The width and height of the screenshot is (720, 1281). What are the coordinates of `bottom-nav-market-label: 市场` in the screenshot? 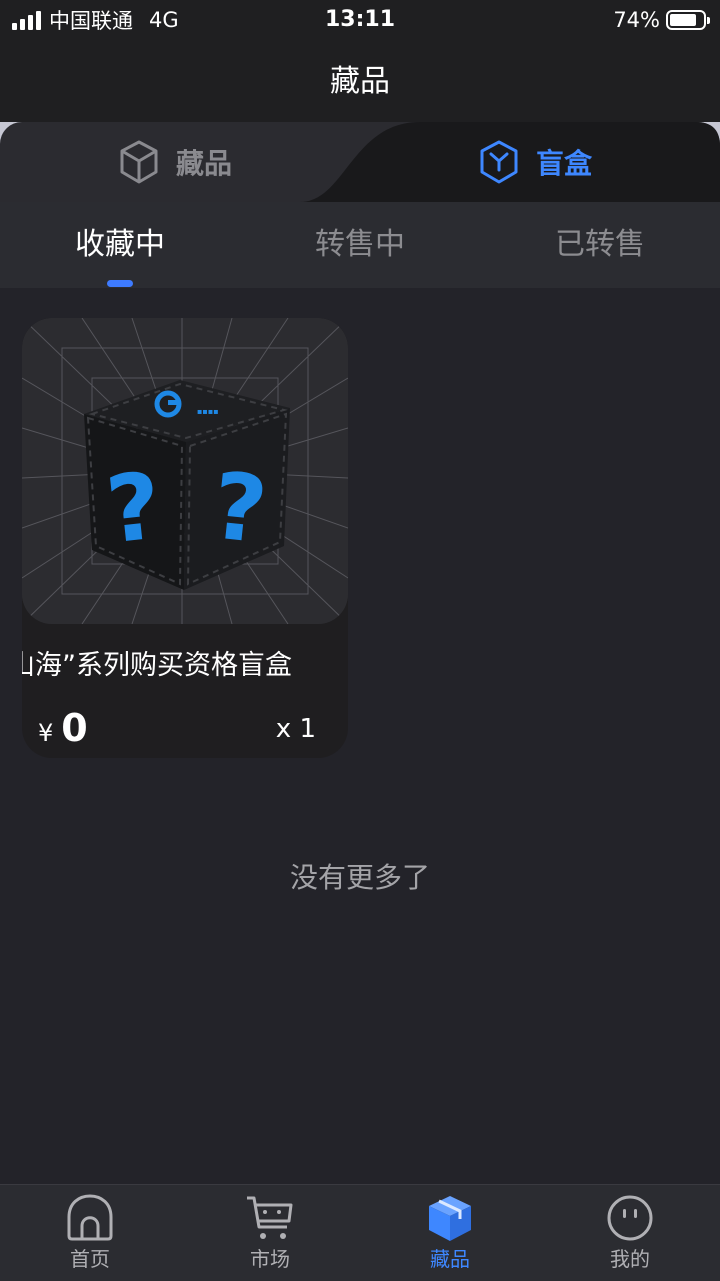 It's located at (270, 1259).